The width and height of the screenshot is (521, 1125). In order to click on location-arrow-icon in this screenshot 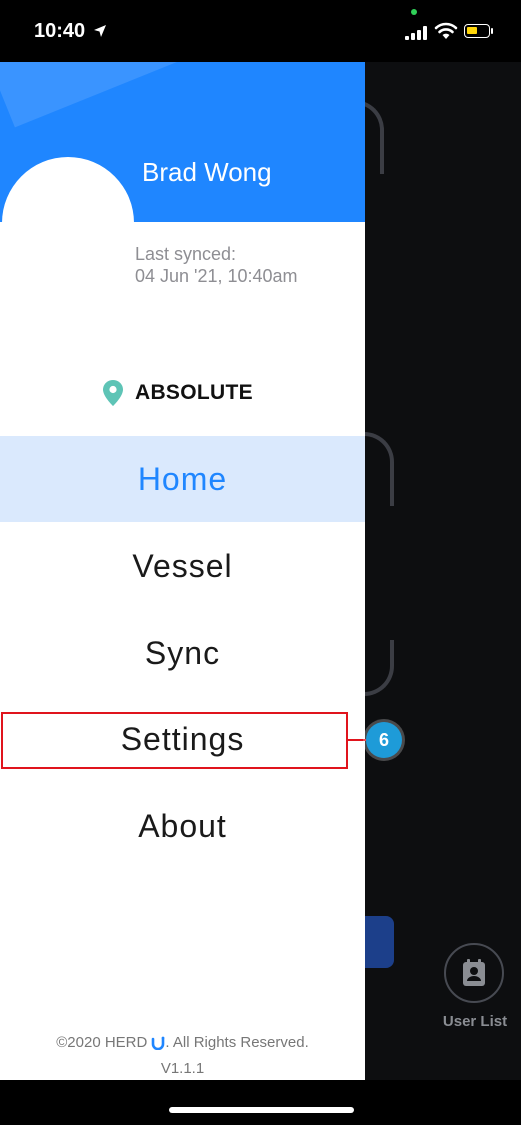, I will do `click(100, 31)`.